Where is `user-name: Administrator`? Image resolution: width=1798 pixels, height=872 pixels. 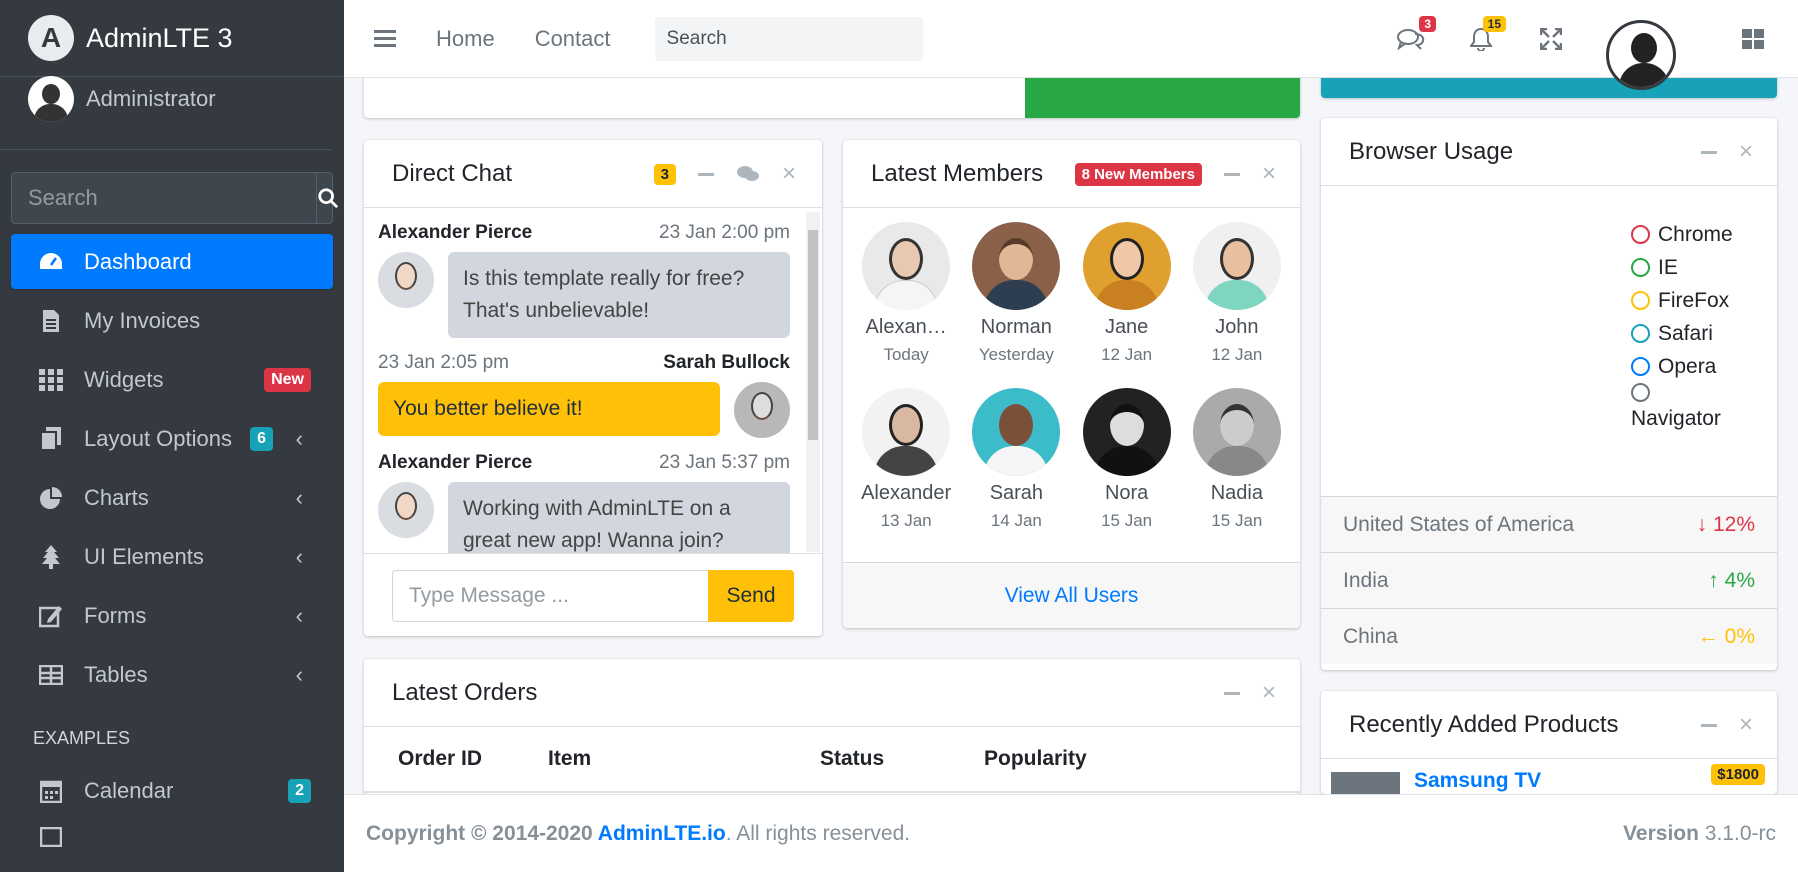
user-name: Administrator is located at coordinates (151, 98).